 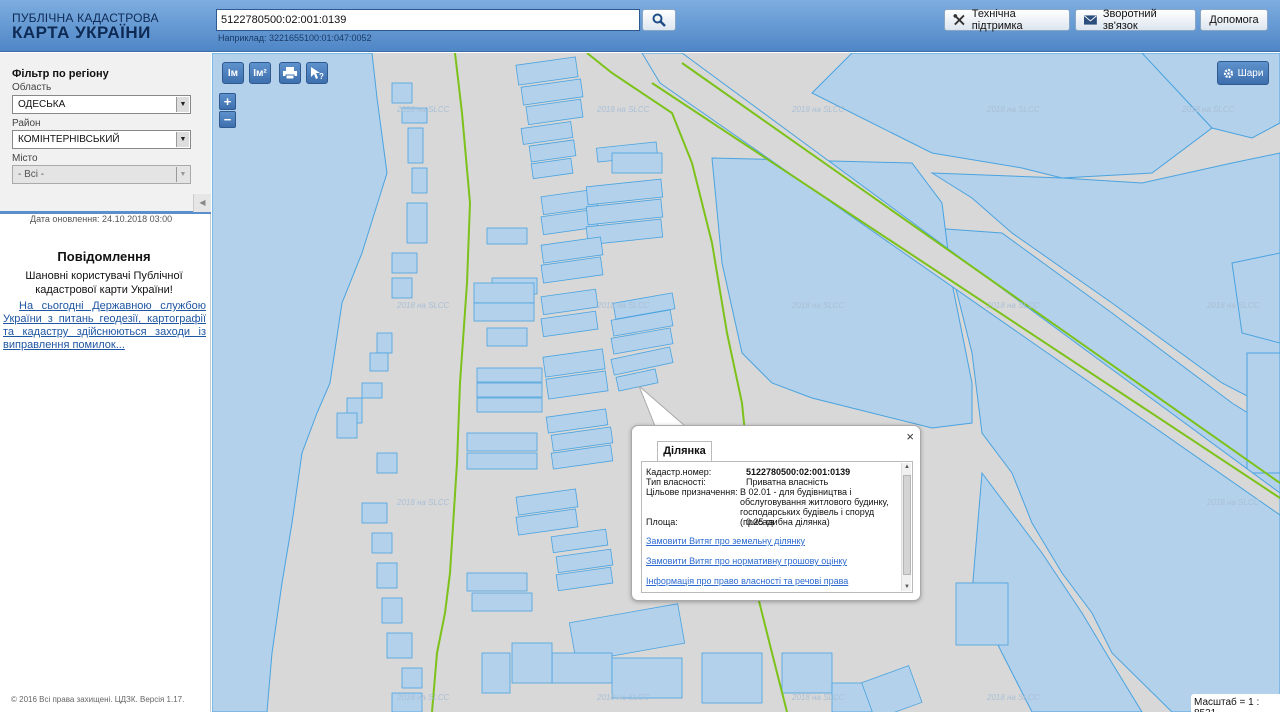 What do you see at coordinates (42, 104) in the screenshot?
I see `oblast-value: ОДЕСЬКА` at bounding box center [42, 104].